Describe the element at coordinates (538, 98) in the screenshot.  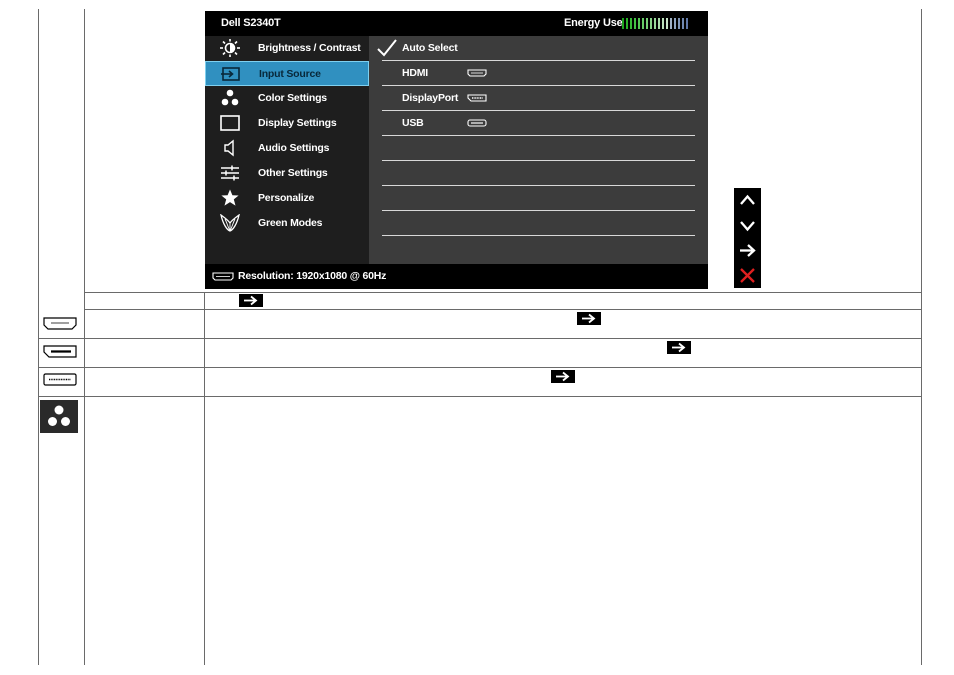
I see `submenu-item-displayport: DisplayPort` at that location.